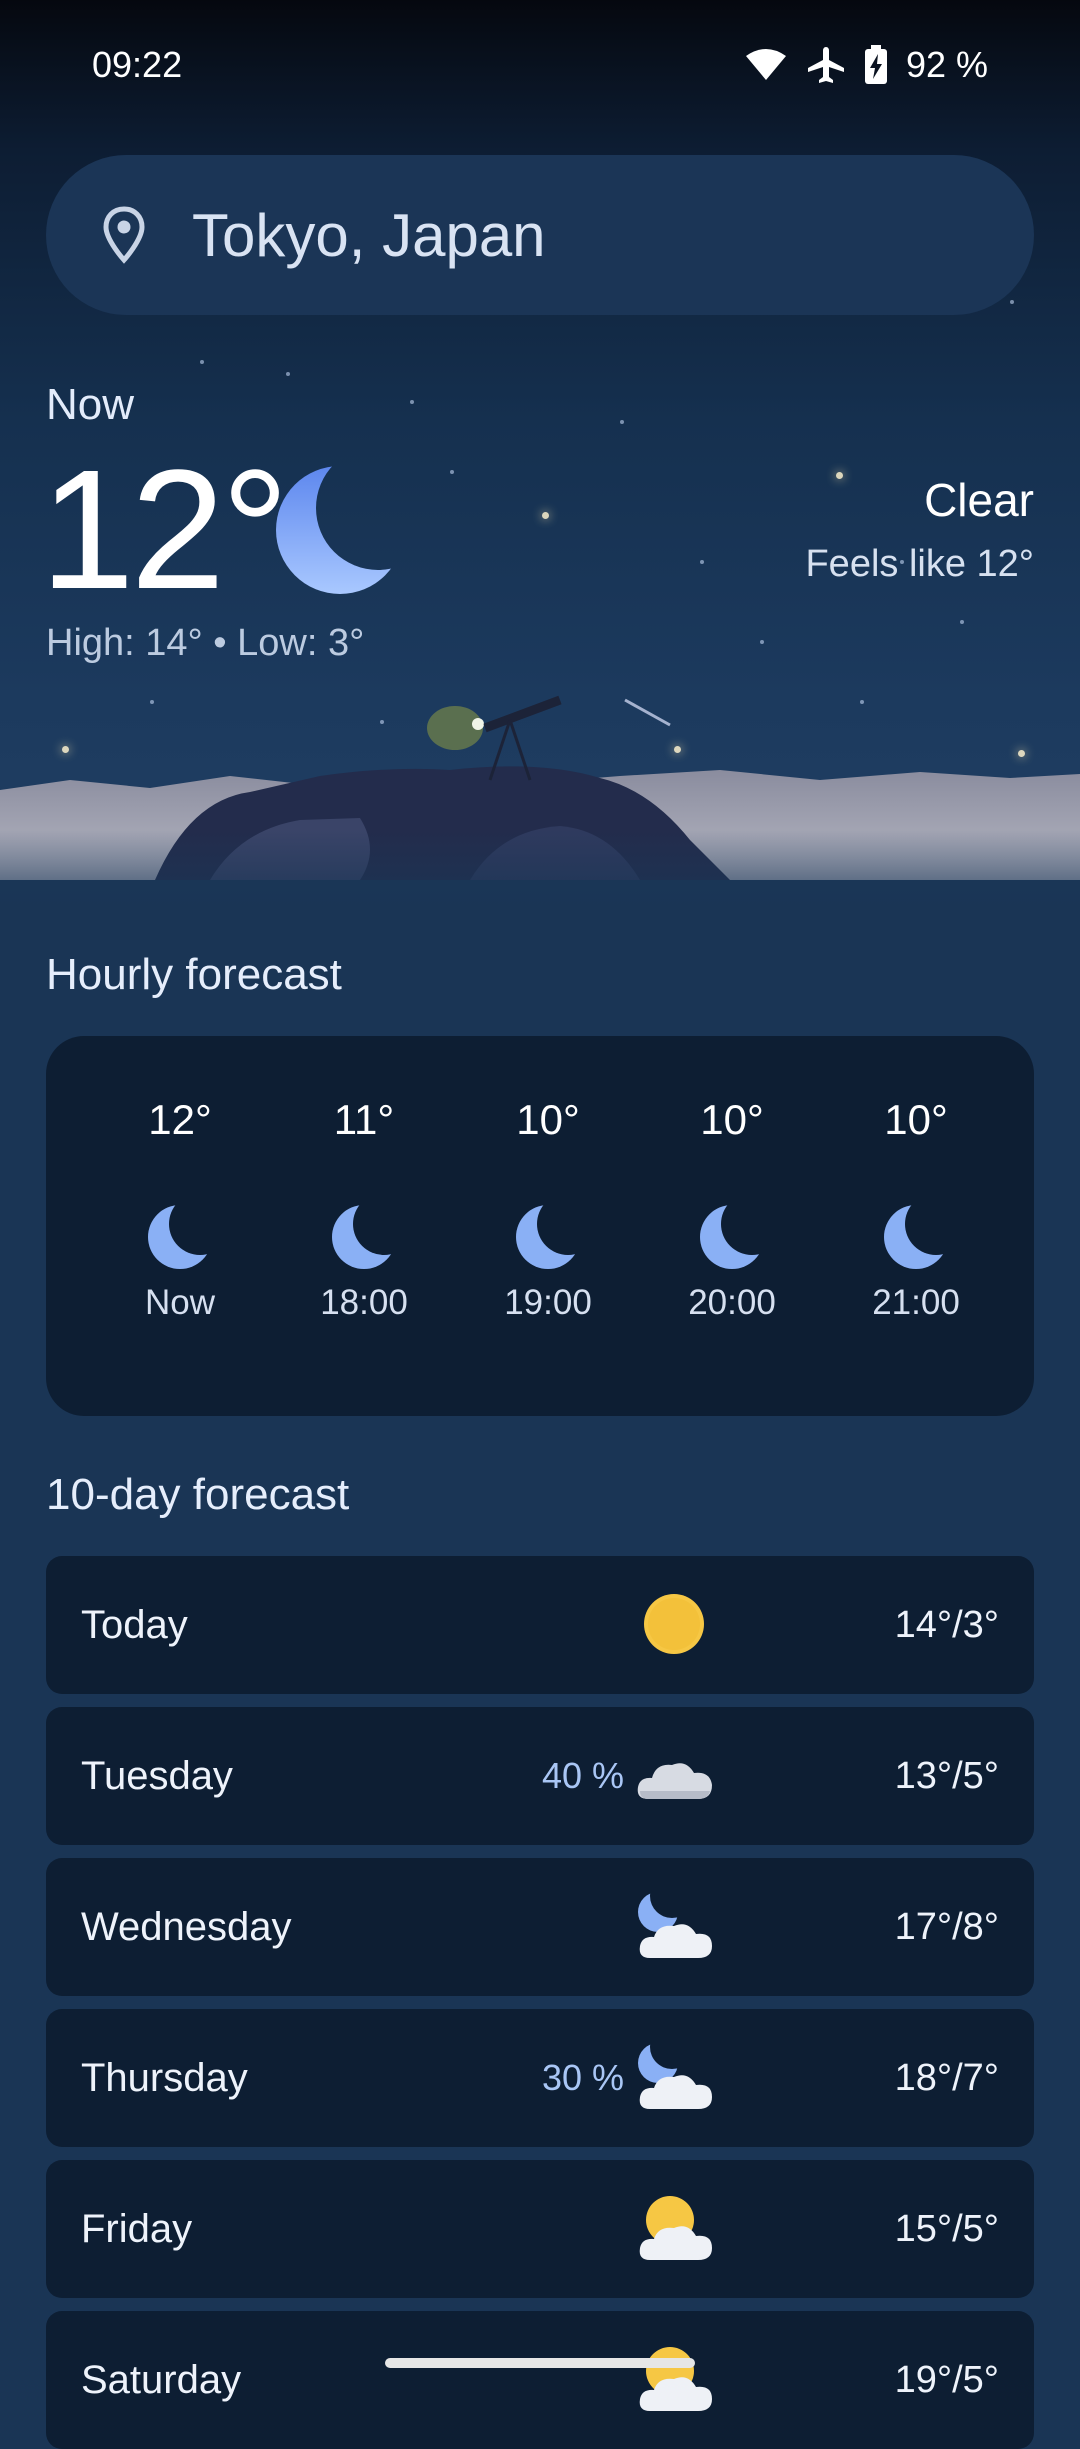 Image resolution: width=1080 pixels, height=2449 pixels. Describe the element at coordinates (194, 974) in the screenshot. I see `hourly-forecast-title: Hourly forecast` at that location.